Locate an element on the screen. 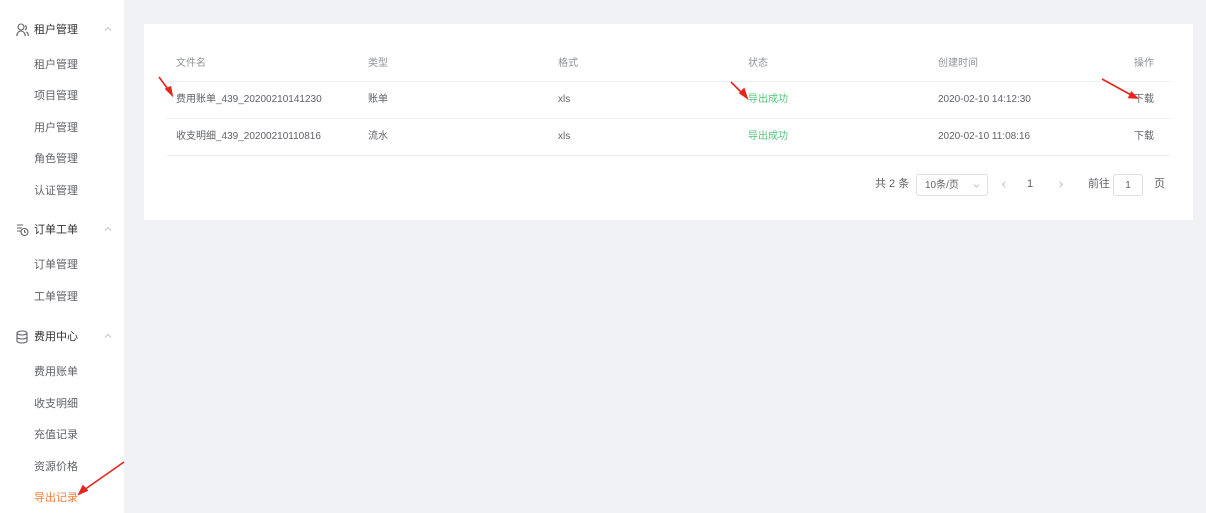 The height and width of the screenshot is (513, 1206). next-page-icon is located at coordinates (1061, 184).